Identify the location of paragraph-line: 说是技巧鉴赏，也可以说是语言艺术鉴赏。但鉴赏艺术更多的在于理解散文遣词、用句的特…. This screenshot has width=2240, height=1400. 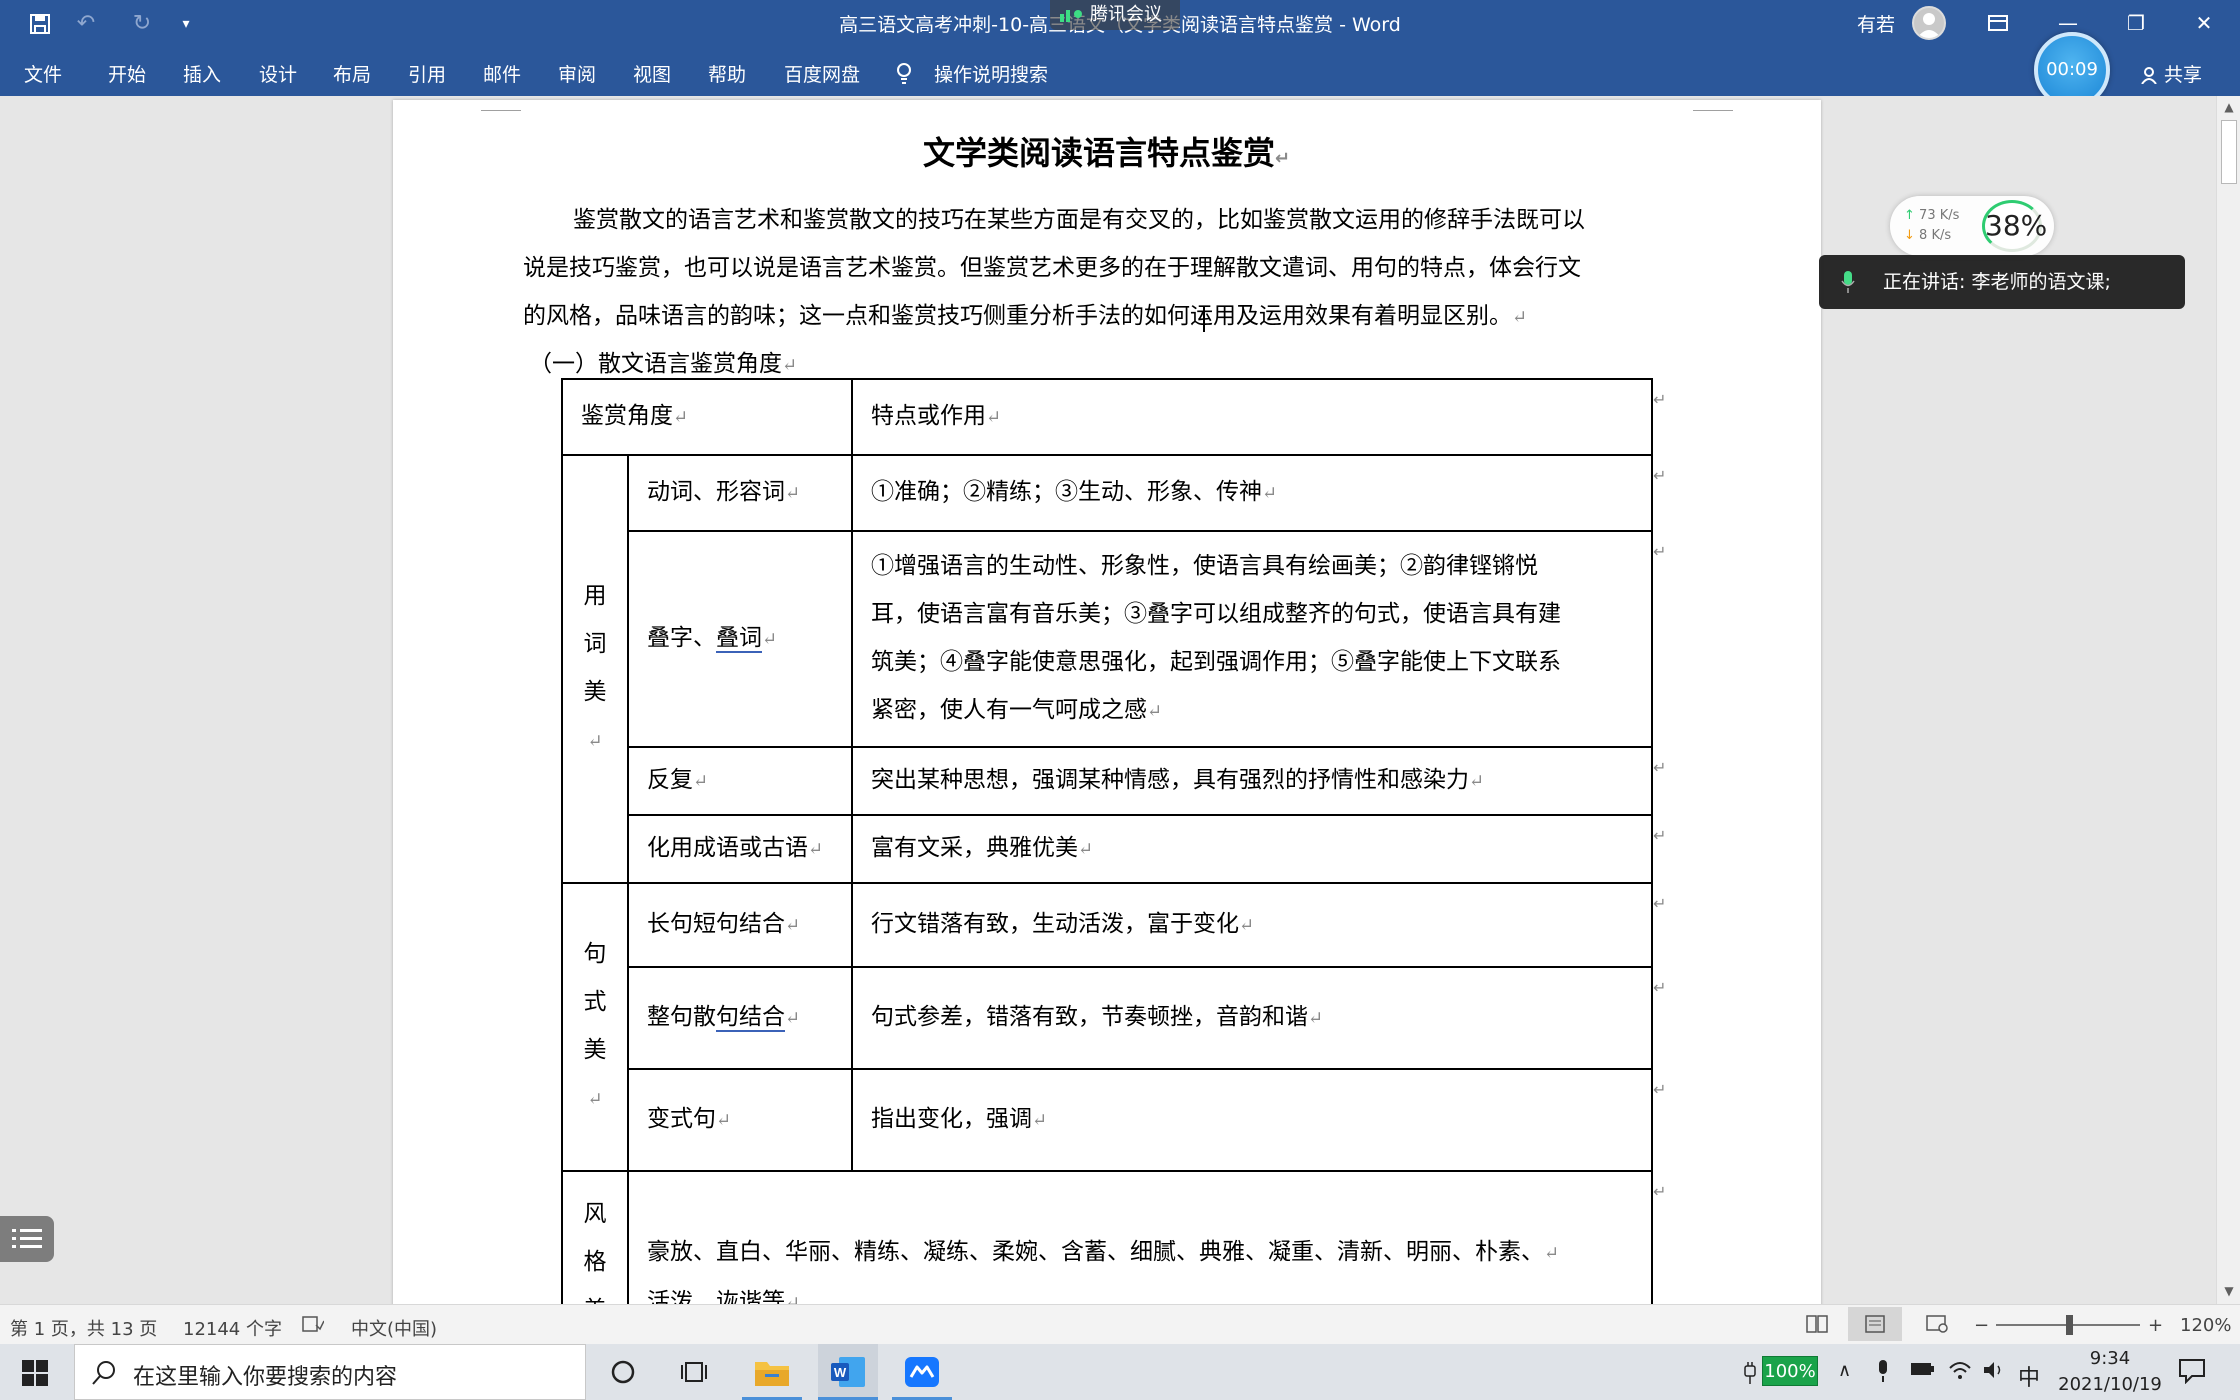
(1108, 268).